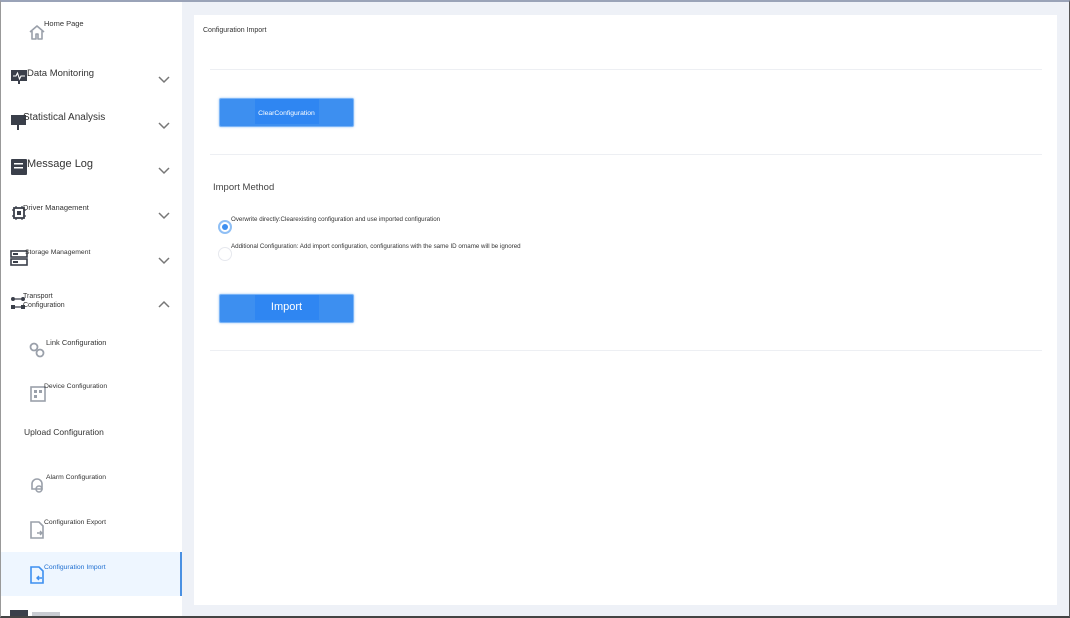  I want to click on radio-button-checked, so click(225, 227).